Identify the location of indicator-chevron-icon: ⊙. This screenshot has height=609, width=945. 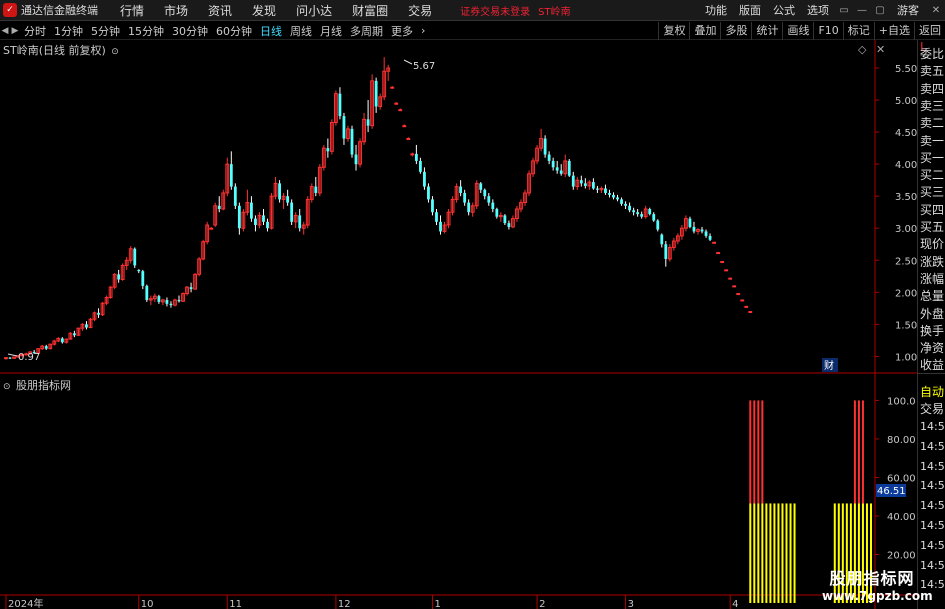
(7, 387).